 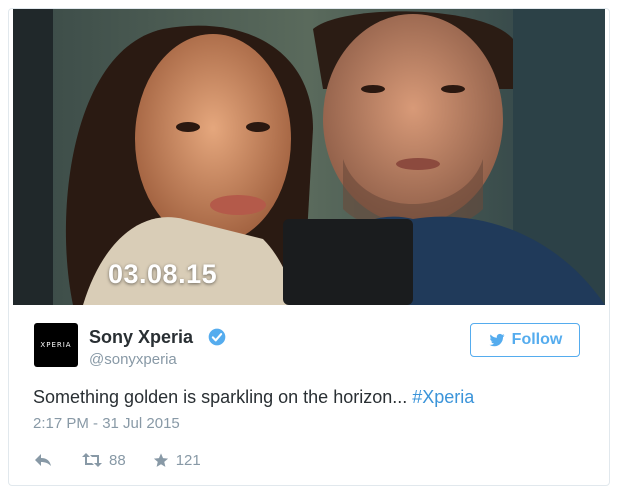 I want to click on tweet-actions: 88 121, so click(x=117, y=460).